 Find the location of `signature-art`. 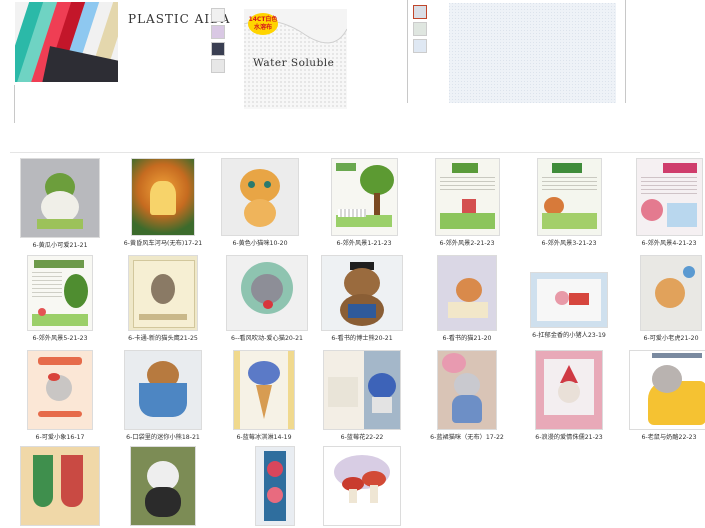

signature-art is located at coordinates (60, 414).